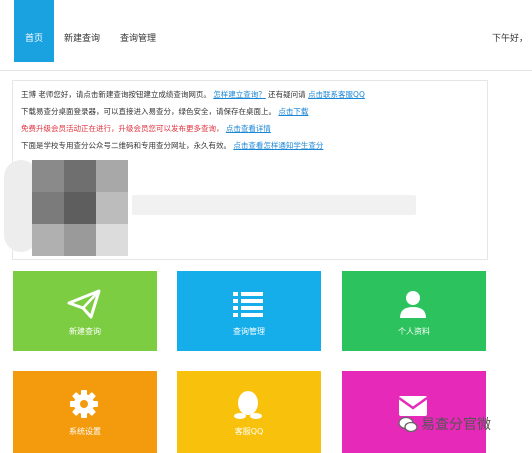  I want to click on nav-tab-new-query: 新建查询, so click(82, 31).